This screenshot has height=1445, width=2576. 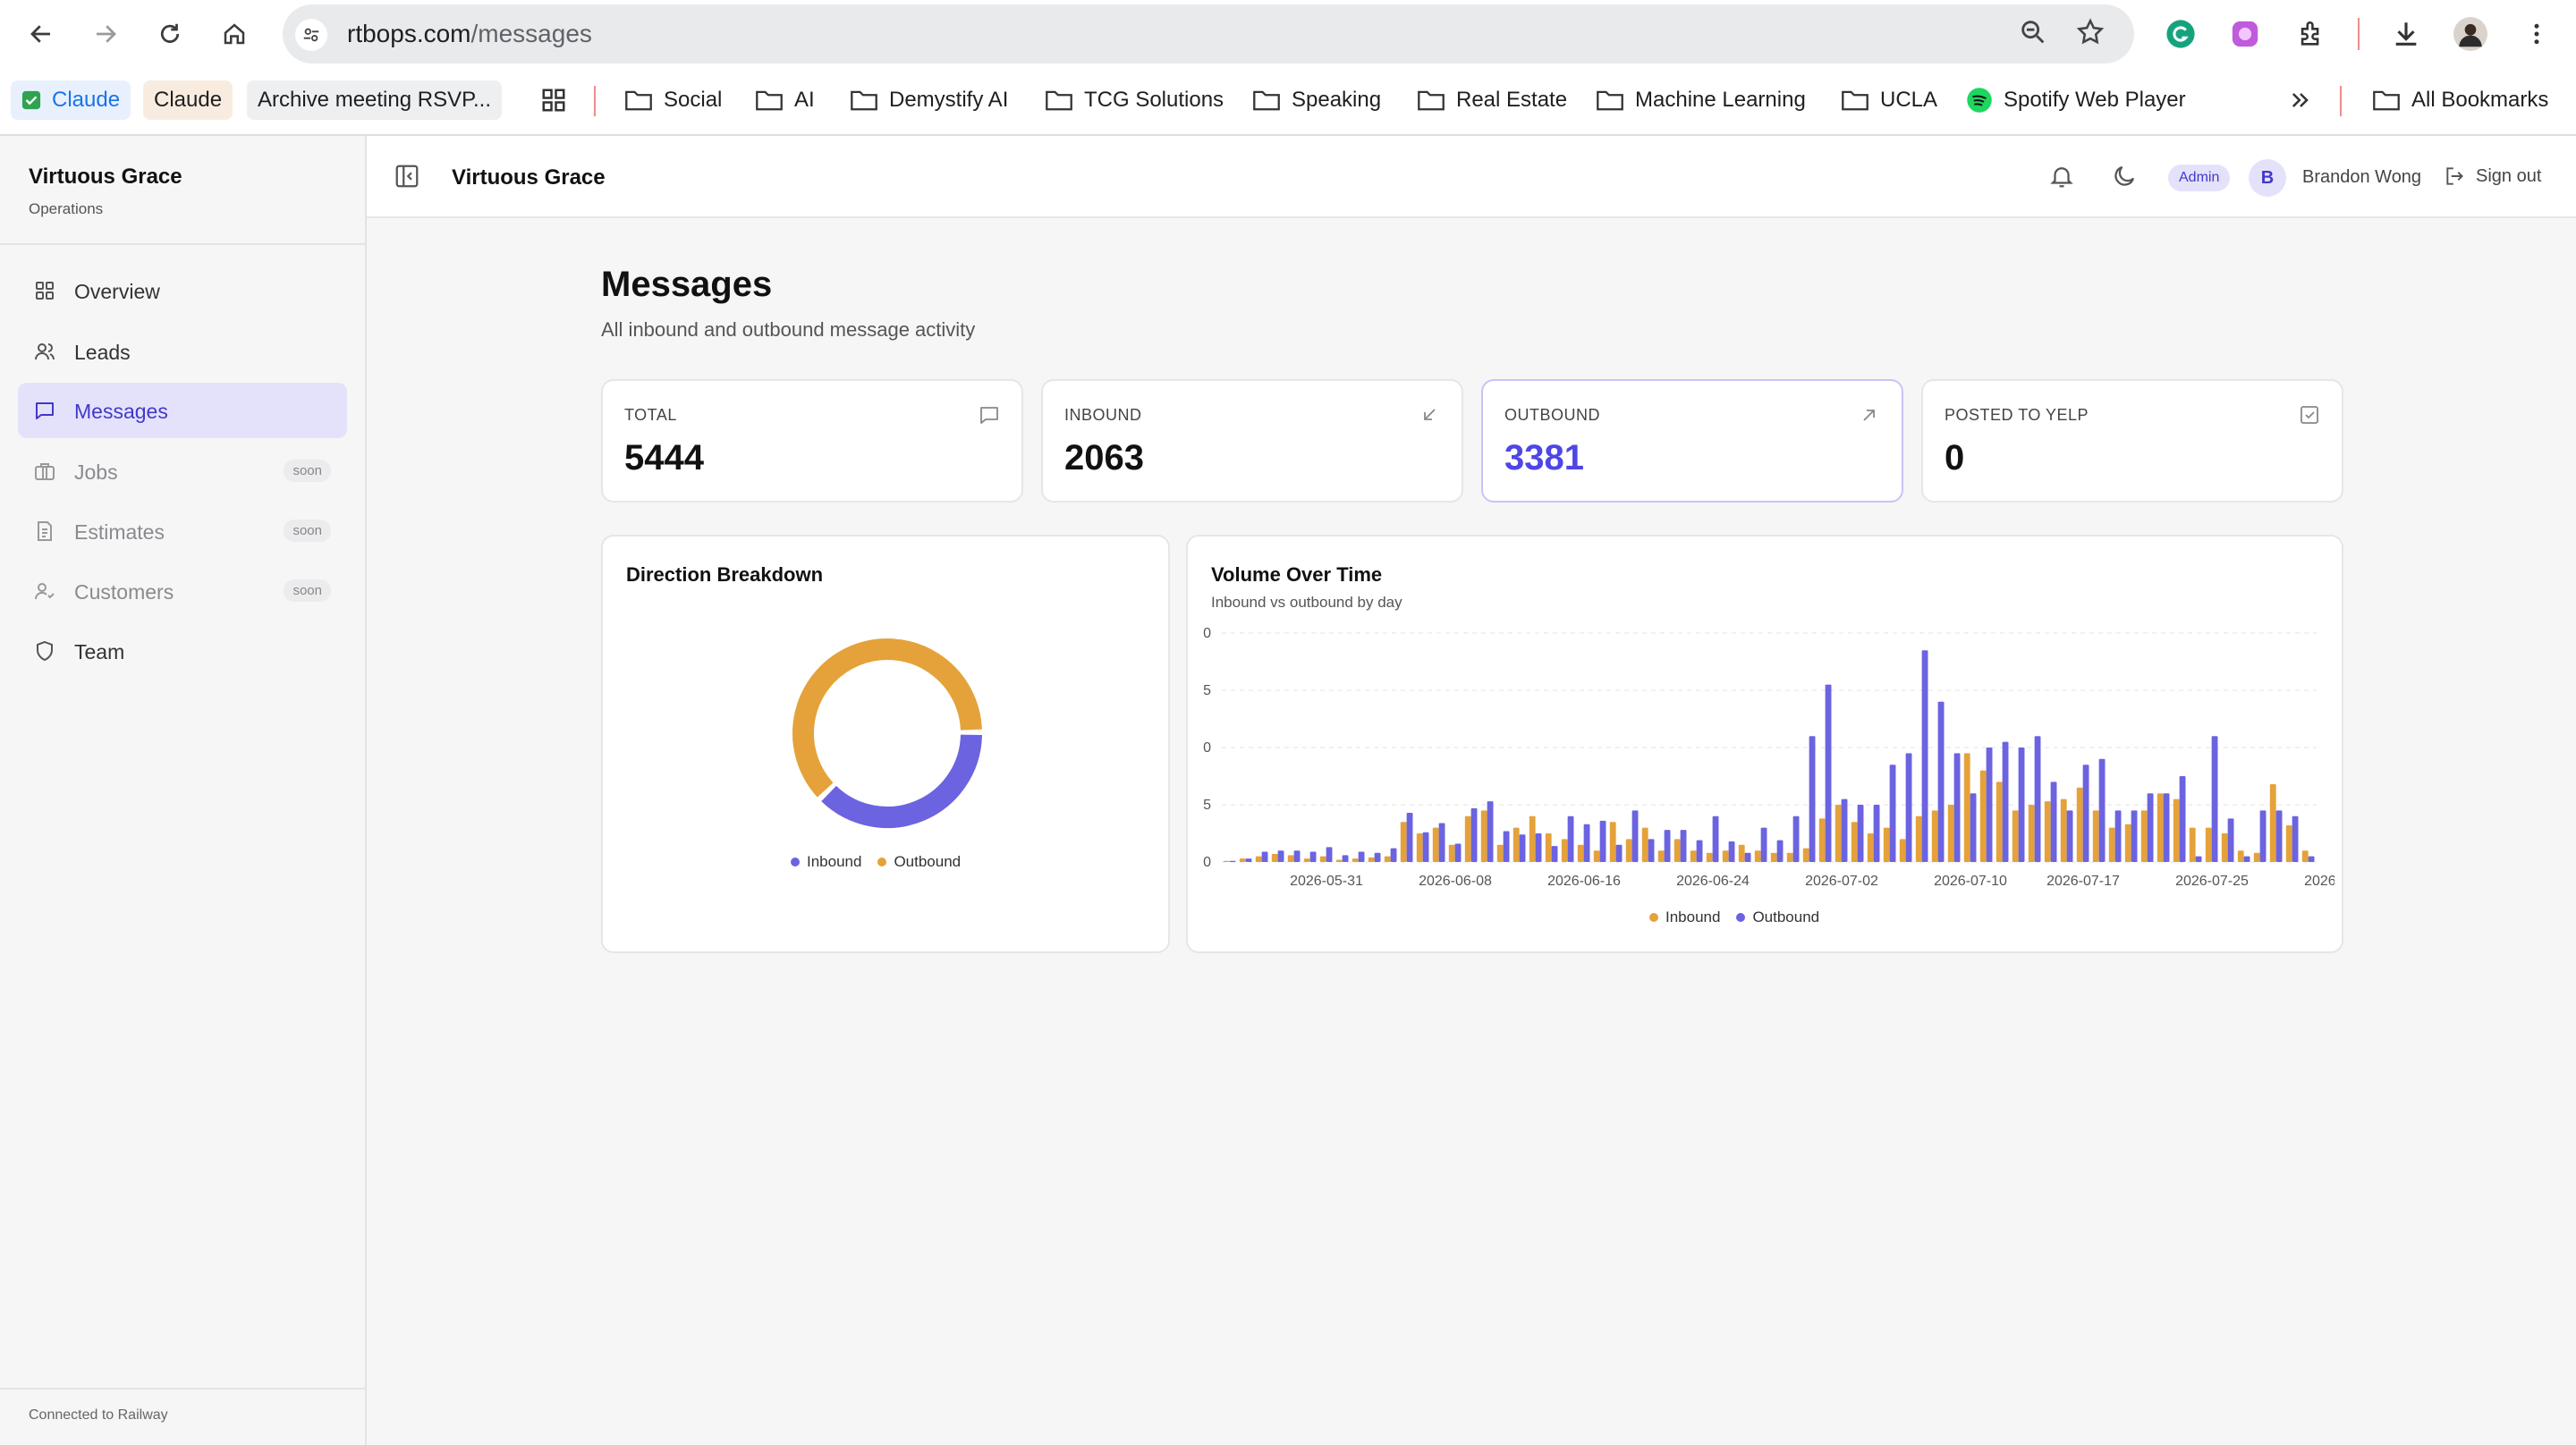 I want to click on apps-grid-icon, so click(x=553, y=100).